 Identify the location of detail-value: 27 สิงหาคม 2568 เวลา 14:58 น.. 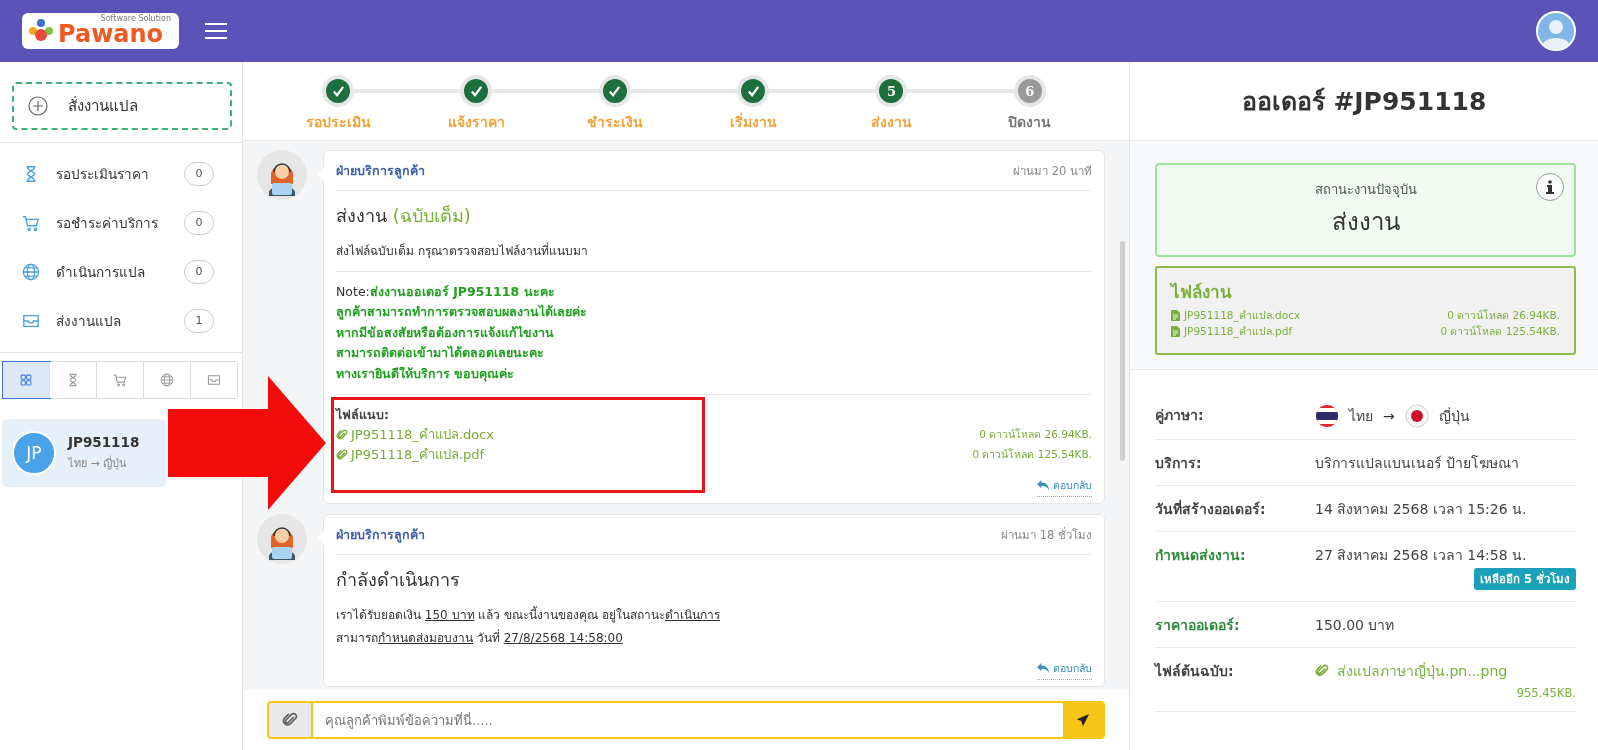
(1421, 555).